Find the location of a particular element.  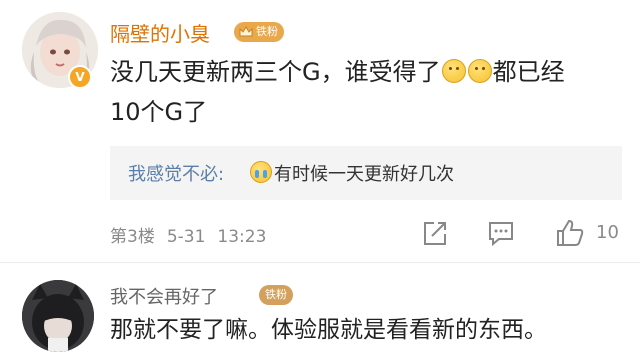

comment-text: 那就不要了嘛。体验服就是看看新的东西。 is located at coordinates (328, 330).